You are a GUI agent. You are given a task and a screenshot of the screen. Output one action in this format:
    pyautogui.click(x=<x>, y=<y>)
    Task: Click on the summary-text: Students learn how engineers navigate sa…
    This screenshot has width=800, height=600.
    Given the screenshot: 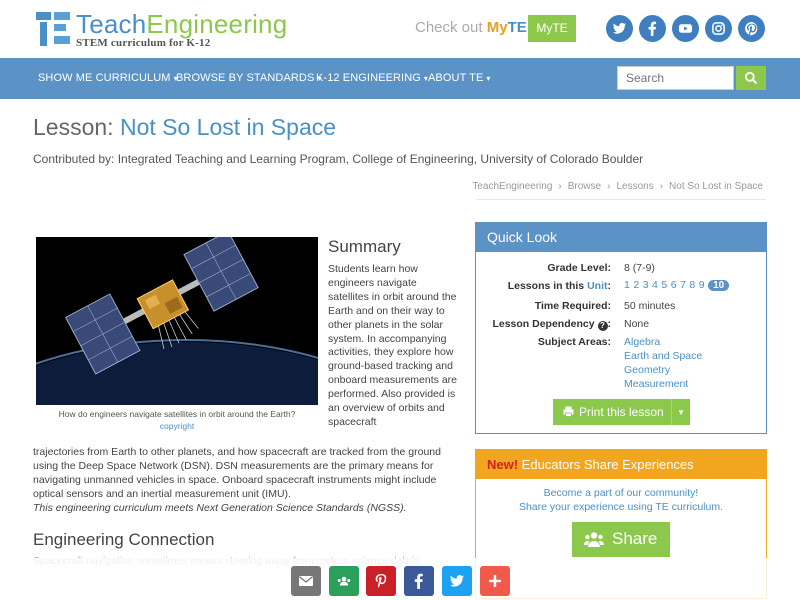 What is the action you would take?
    pyautogui.click(x=392, y=345)
    